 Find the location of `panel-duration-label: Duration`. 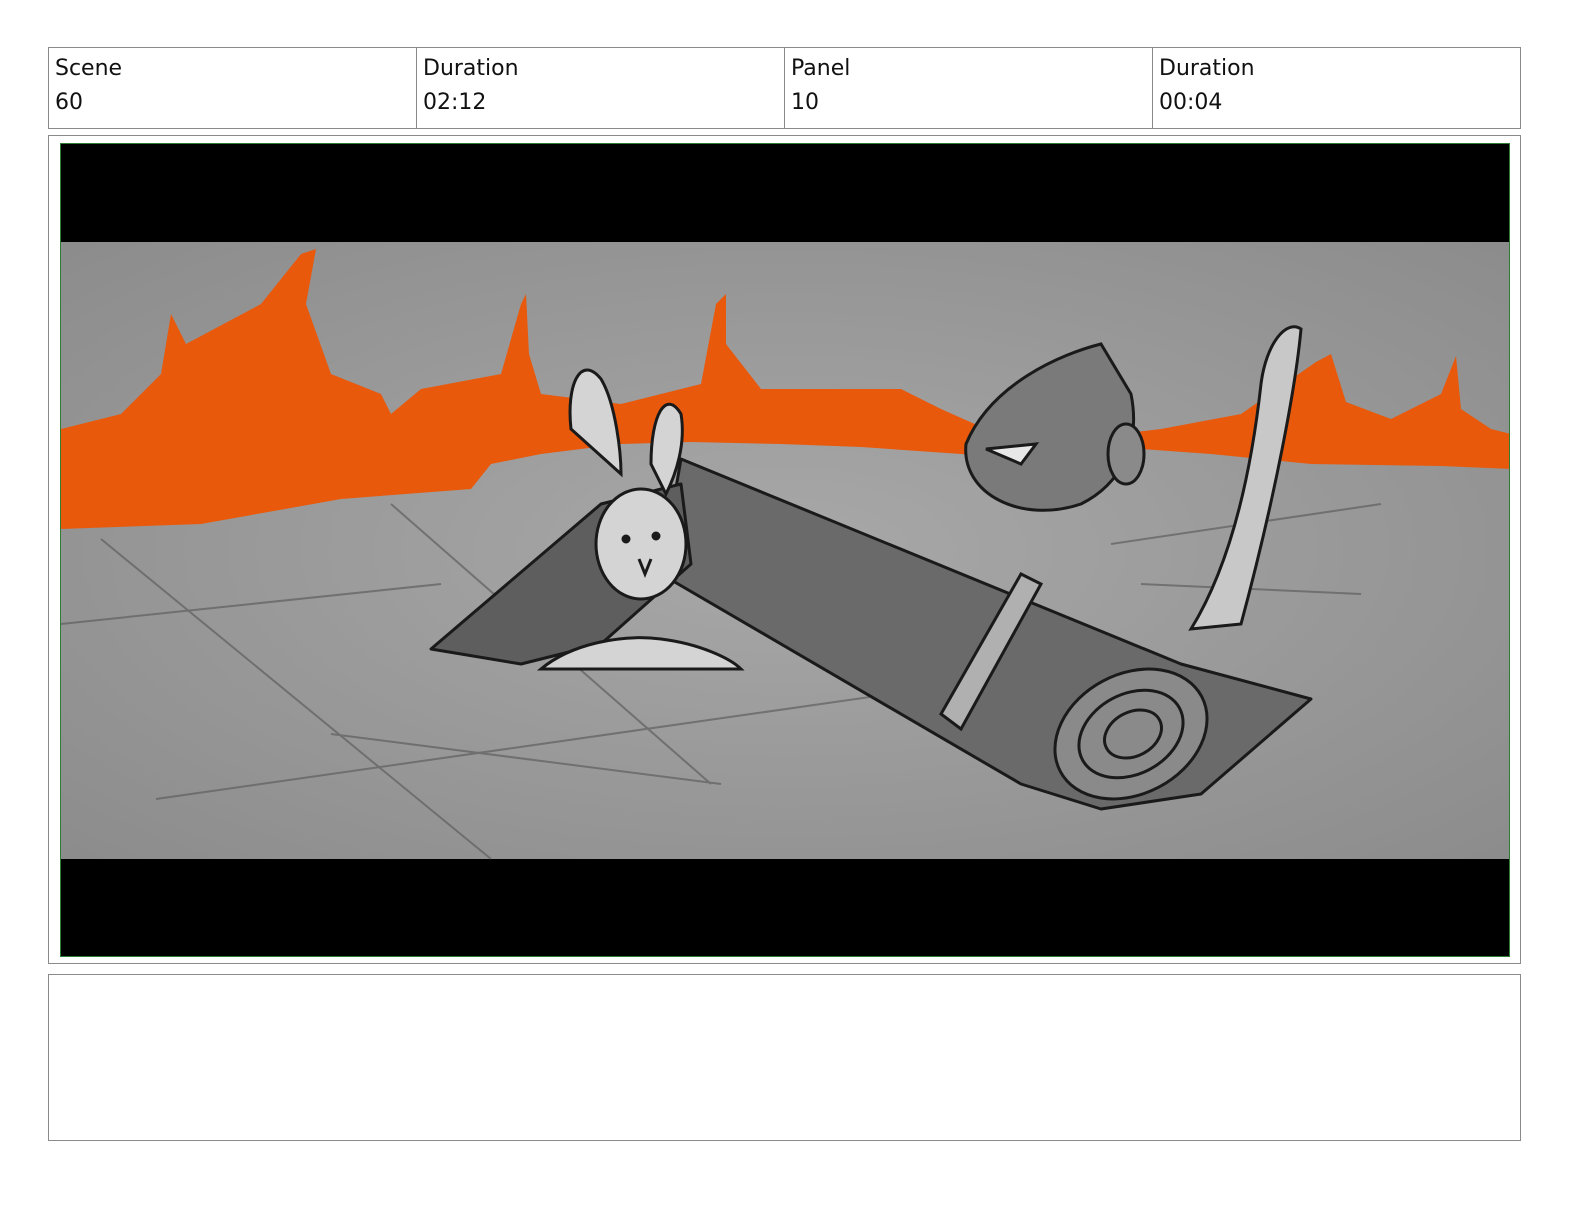

panel-duration-label: Duration is located at coordinates (1207, 68).